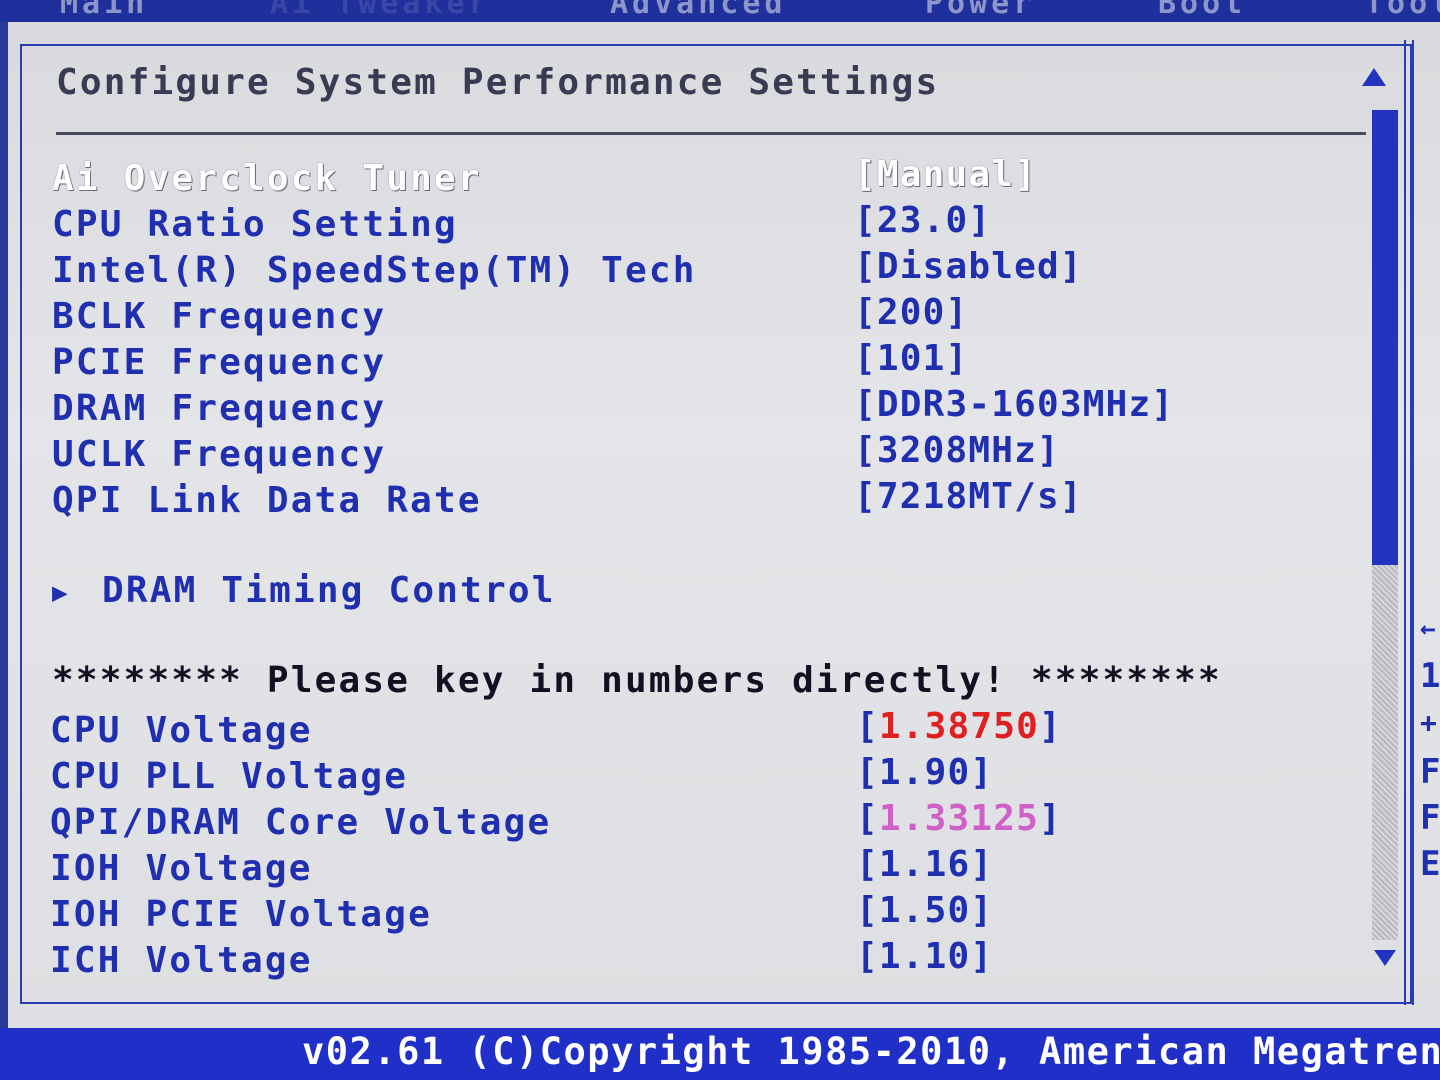 Image resolution: width=1440 pixels, height=1080 pixels. Describe the element at coordinates (181, 960) in the screenshot. I see `voltage-label-ich: ICH Voltage` at that location.